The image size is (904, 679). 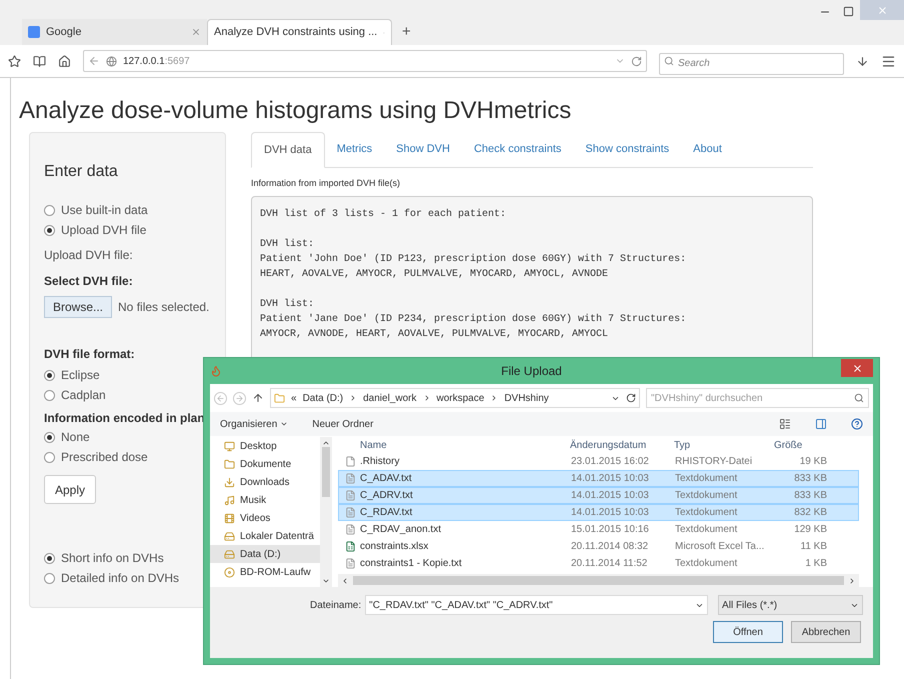 I want to click on nav-label: Downloads, so click(x=265, y=483).